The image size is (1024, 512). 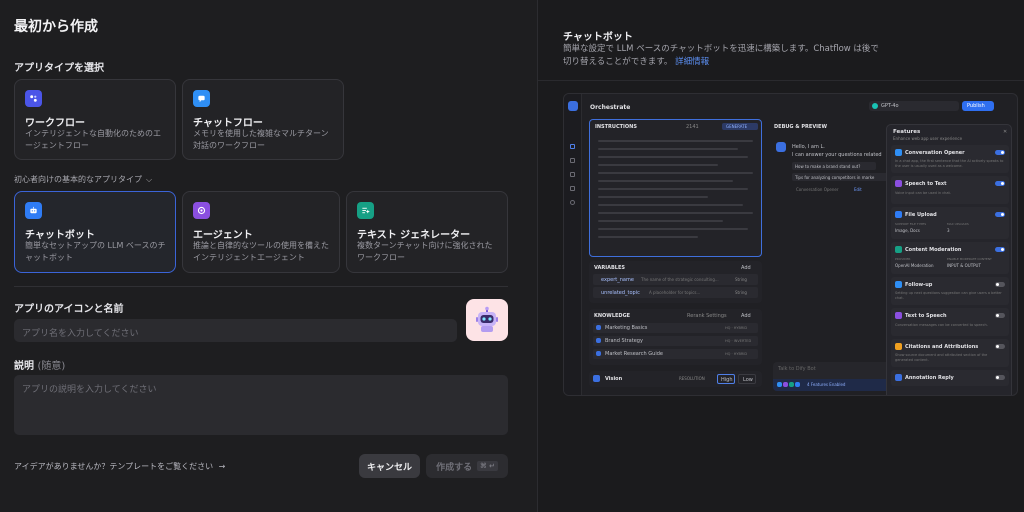 I want to click on workflow-desc: インテリジェントな自動化のためのエージェントフロー, so click(x=93, y=139).